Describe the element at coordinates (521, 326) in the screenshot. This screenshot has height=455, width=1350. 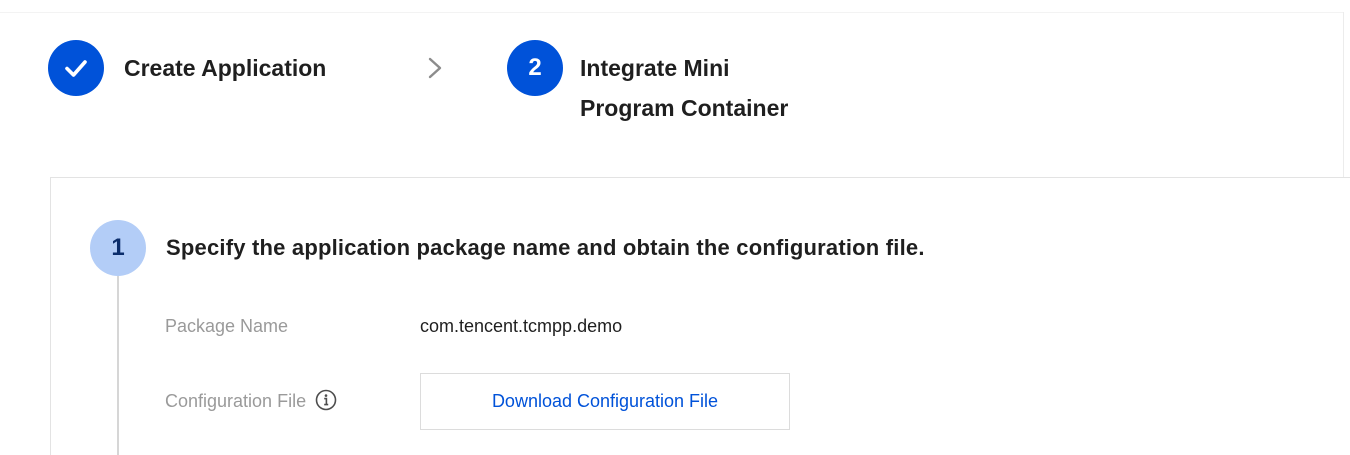
I see `package-name-value: com.tencent.tcmpp.demo` at that location.